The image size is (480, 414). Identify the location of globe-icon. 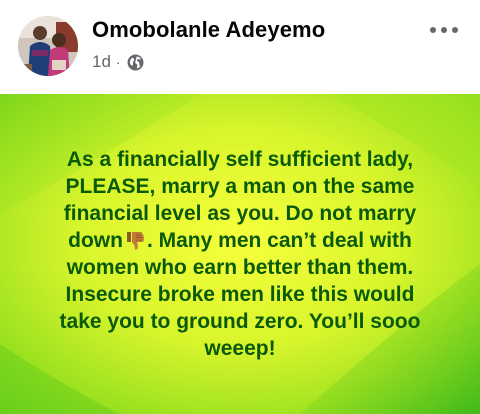
(135, 62).